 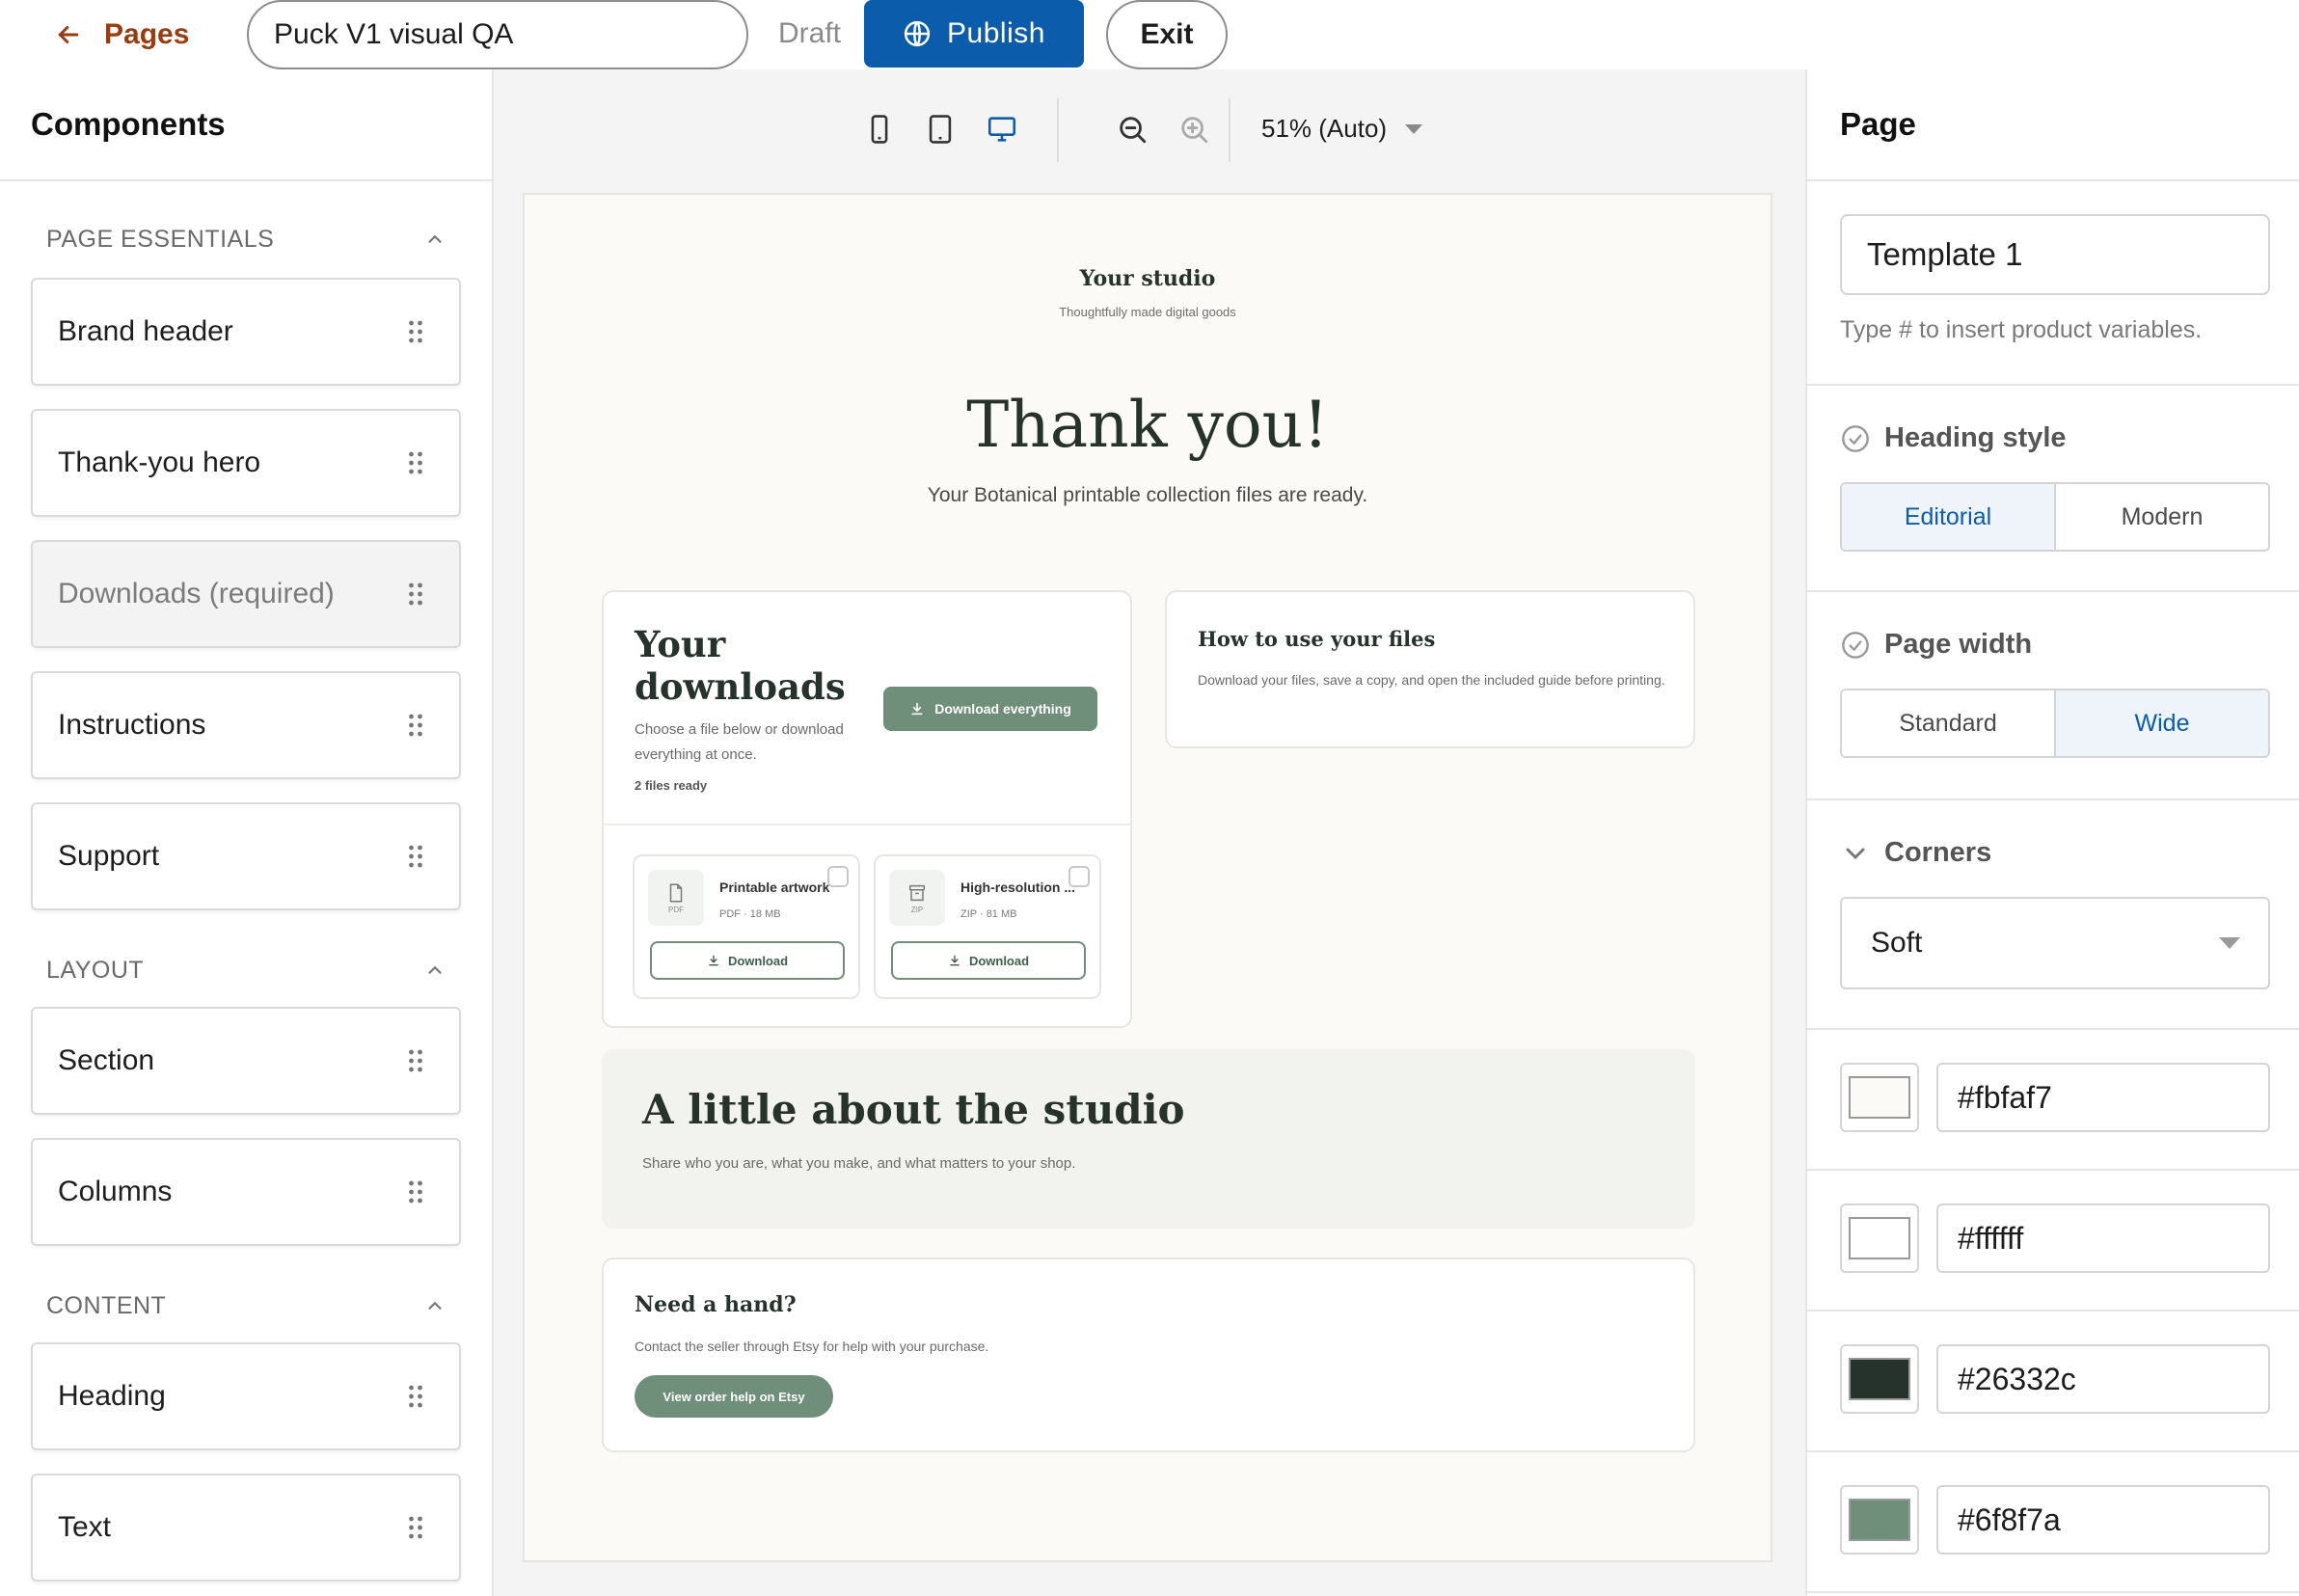 I want to click on template-name-input, so click(x=2055, y=255).